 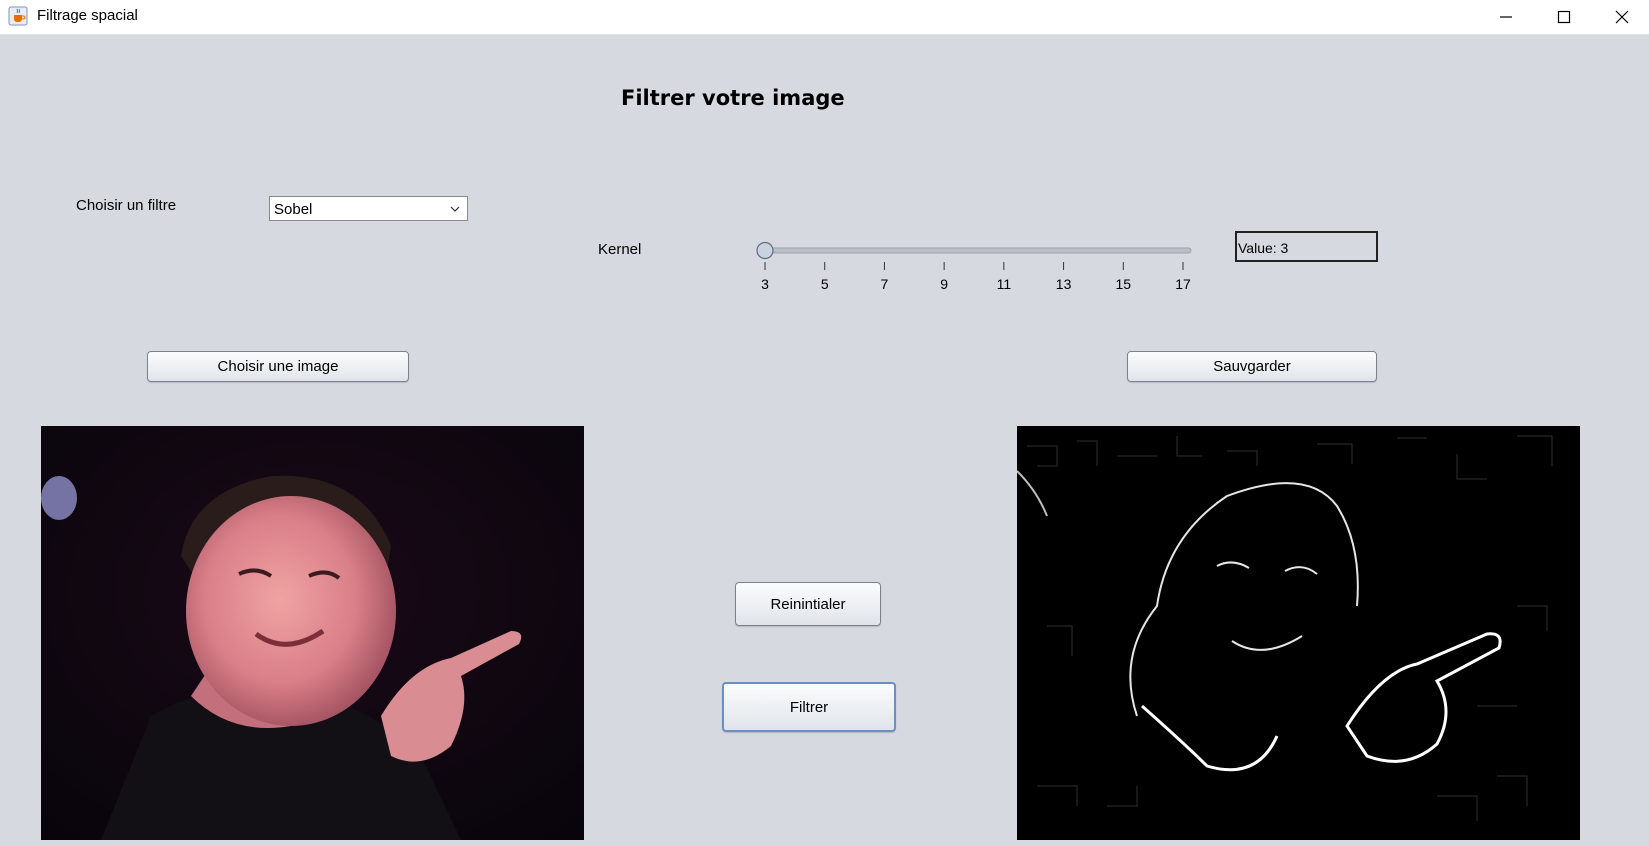 I want to click on slider-tick-label: 11, so click(x=1004, y=284).